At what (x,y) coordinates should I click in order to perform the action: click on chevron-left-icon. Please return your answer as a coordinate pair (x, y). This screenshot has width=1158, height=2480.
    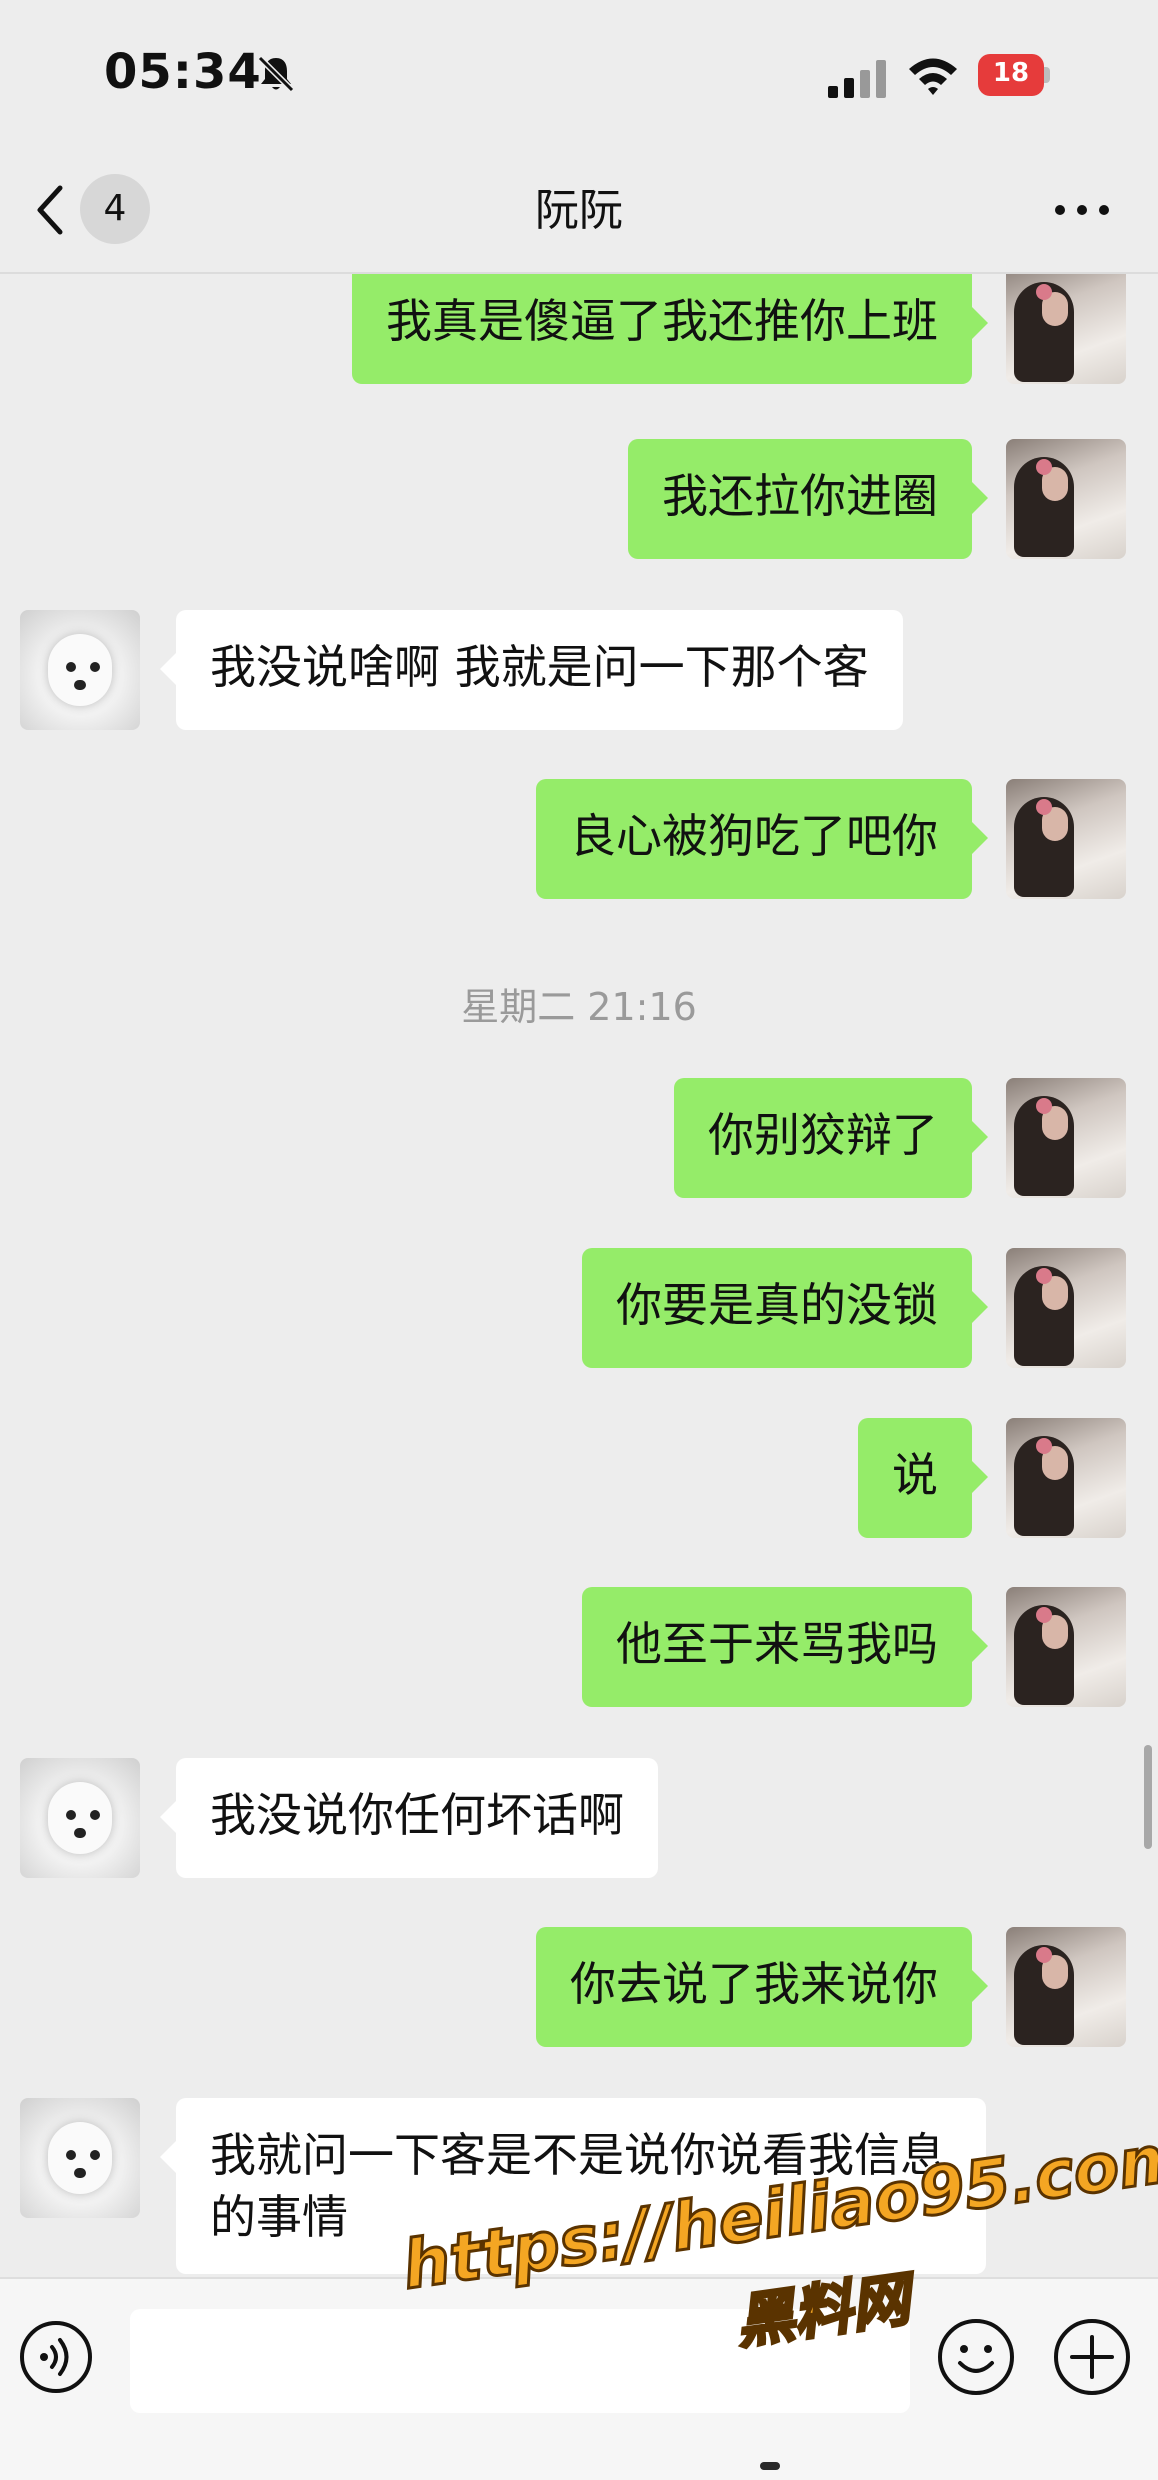
    Looking at the image, I should click on (50, 210).